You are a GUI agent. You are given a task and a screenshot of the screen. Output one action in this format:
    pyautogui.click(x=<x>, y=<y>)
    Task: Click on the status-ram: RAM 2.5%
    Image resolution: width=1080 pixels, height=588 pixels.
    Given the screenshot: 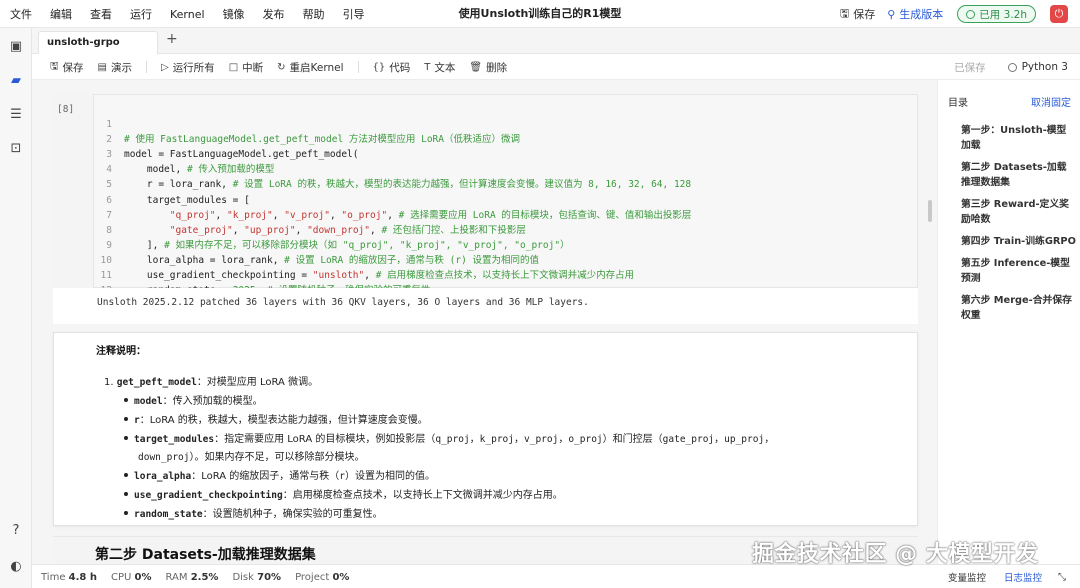 What is the action you would take?
    pyautogui.click(x=192, y=577)
    